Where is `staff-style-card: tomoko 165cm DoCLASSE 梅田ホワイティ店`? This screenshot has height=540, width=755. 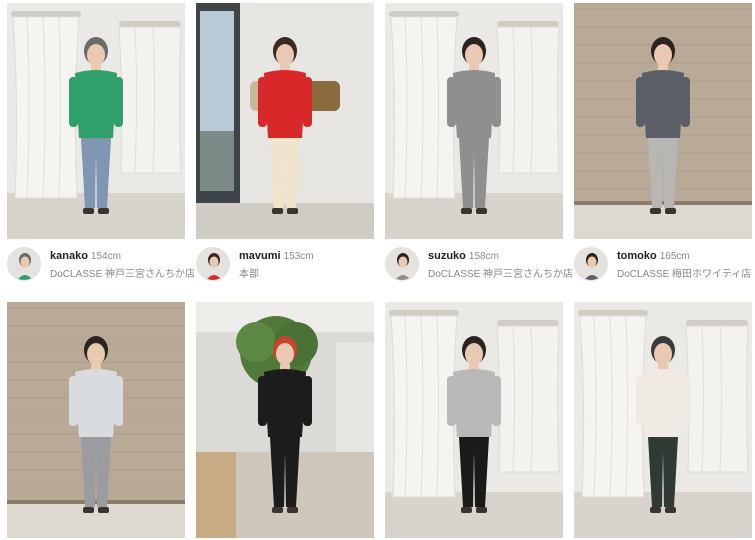 staff-style-card: tomoko 165cm DoCLASSE 梅田ホワイティ店 is located at coordinates (663, 145).